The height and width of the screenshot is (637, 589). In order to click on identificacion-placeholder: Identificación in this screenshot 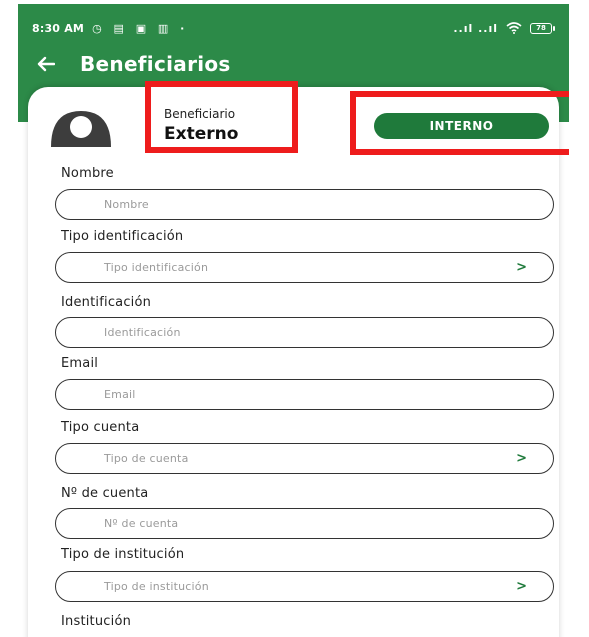, I will do `click(142, 332)`.